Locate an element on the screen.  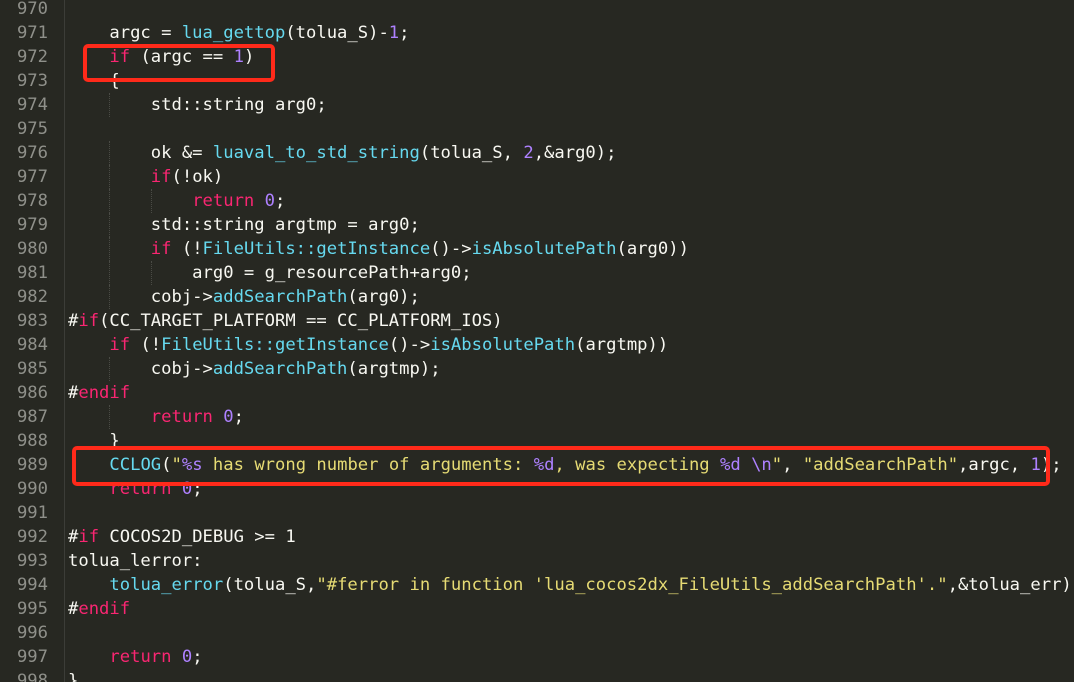
line-number: 988 is located at coordinates (32, 441).